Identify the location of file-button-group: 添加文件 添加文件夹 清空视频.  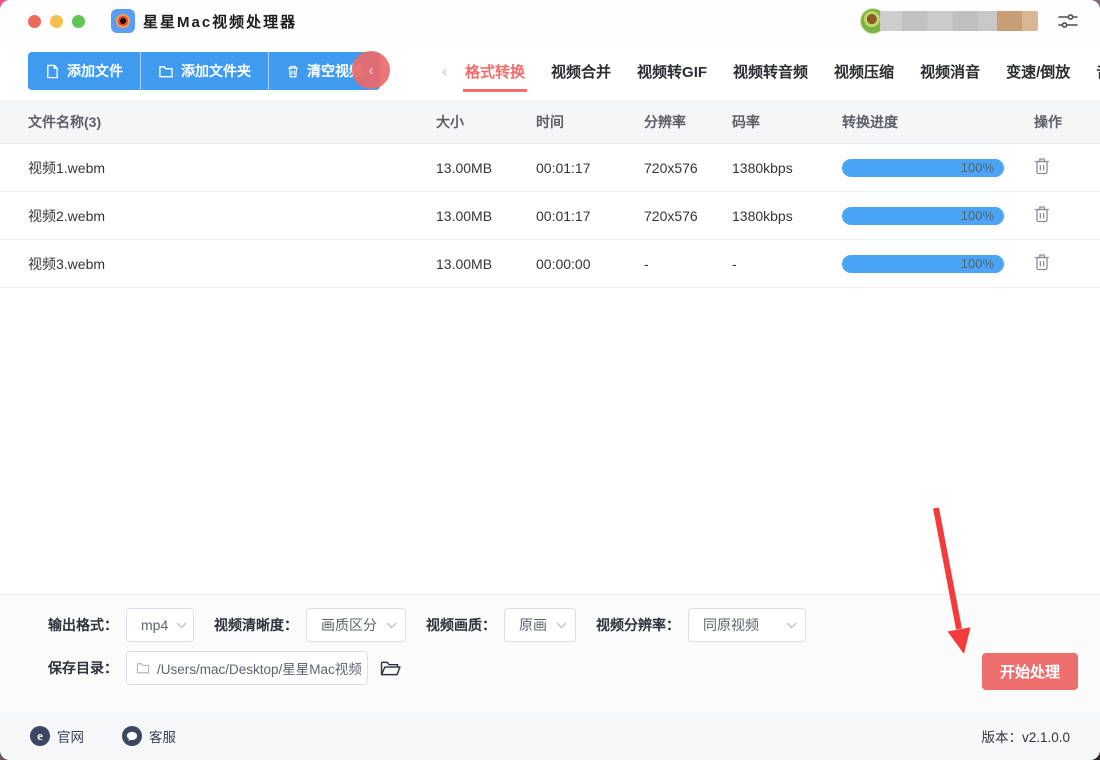
(204, 71).